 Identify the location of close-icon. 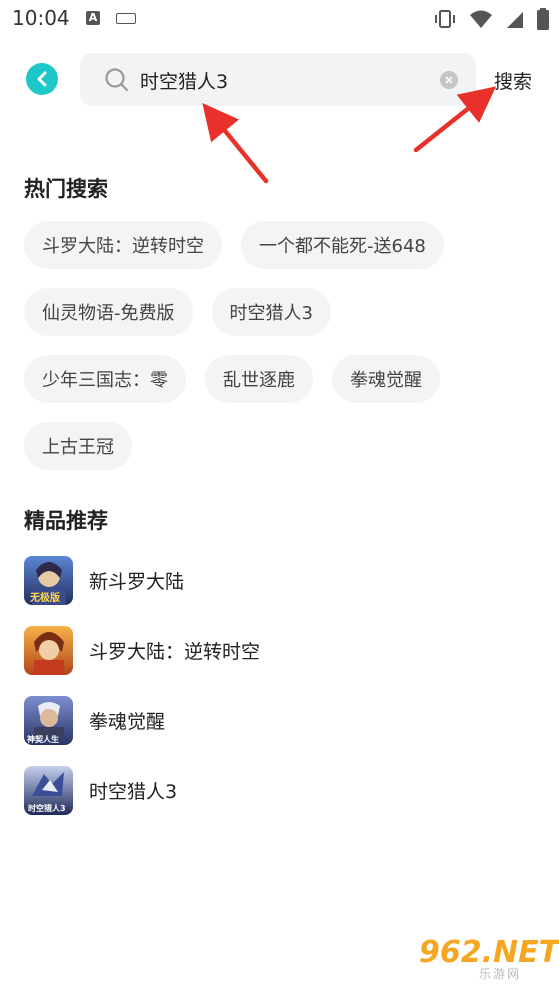
(449, 80).